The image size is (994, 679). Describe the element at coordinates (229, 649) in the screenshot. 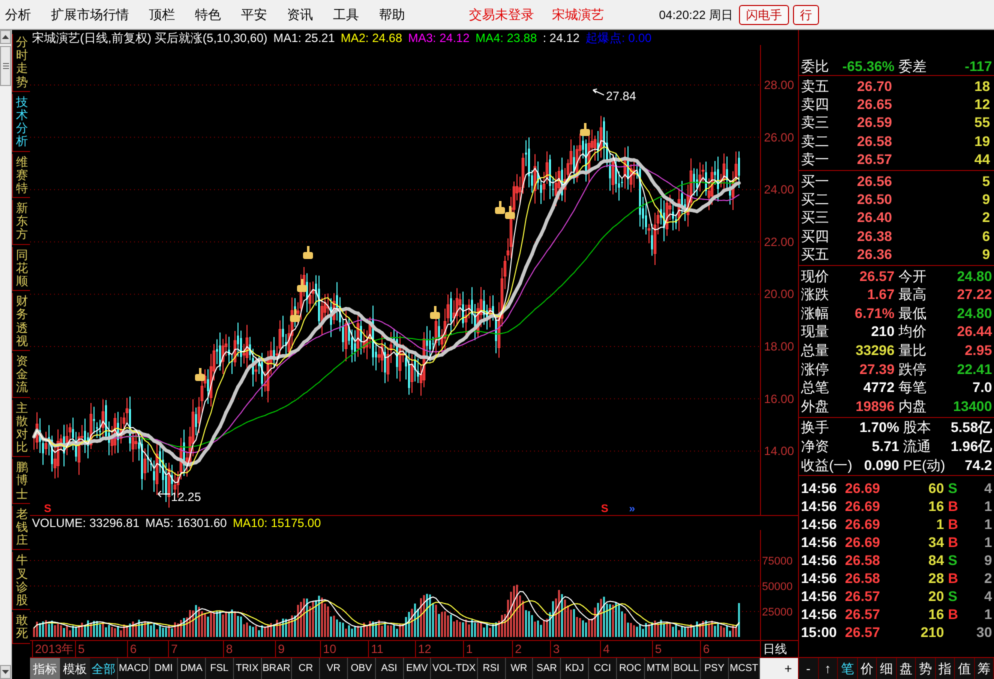

I see `month-label: 8` at that location.